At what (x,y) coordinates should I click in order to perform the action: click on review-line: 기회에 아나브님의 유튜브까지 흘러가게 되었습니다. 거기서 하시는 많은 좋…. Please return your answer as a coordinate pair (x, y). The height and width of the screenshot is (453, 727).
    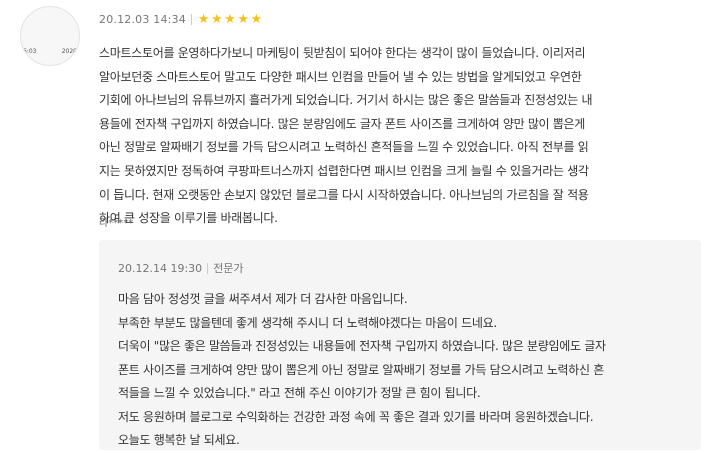
    Looking at the image, I should click on (346, 100).